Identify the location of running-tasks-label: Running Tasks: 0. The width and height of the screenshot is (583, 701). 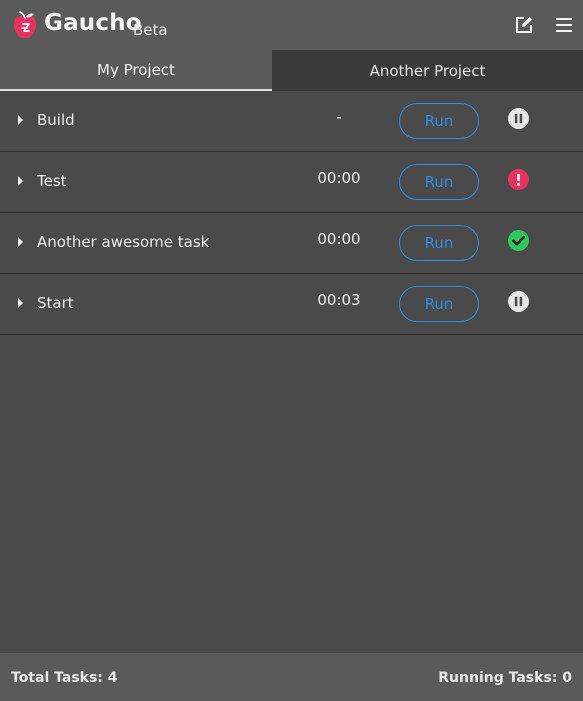
(505, 678).